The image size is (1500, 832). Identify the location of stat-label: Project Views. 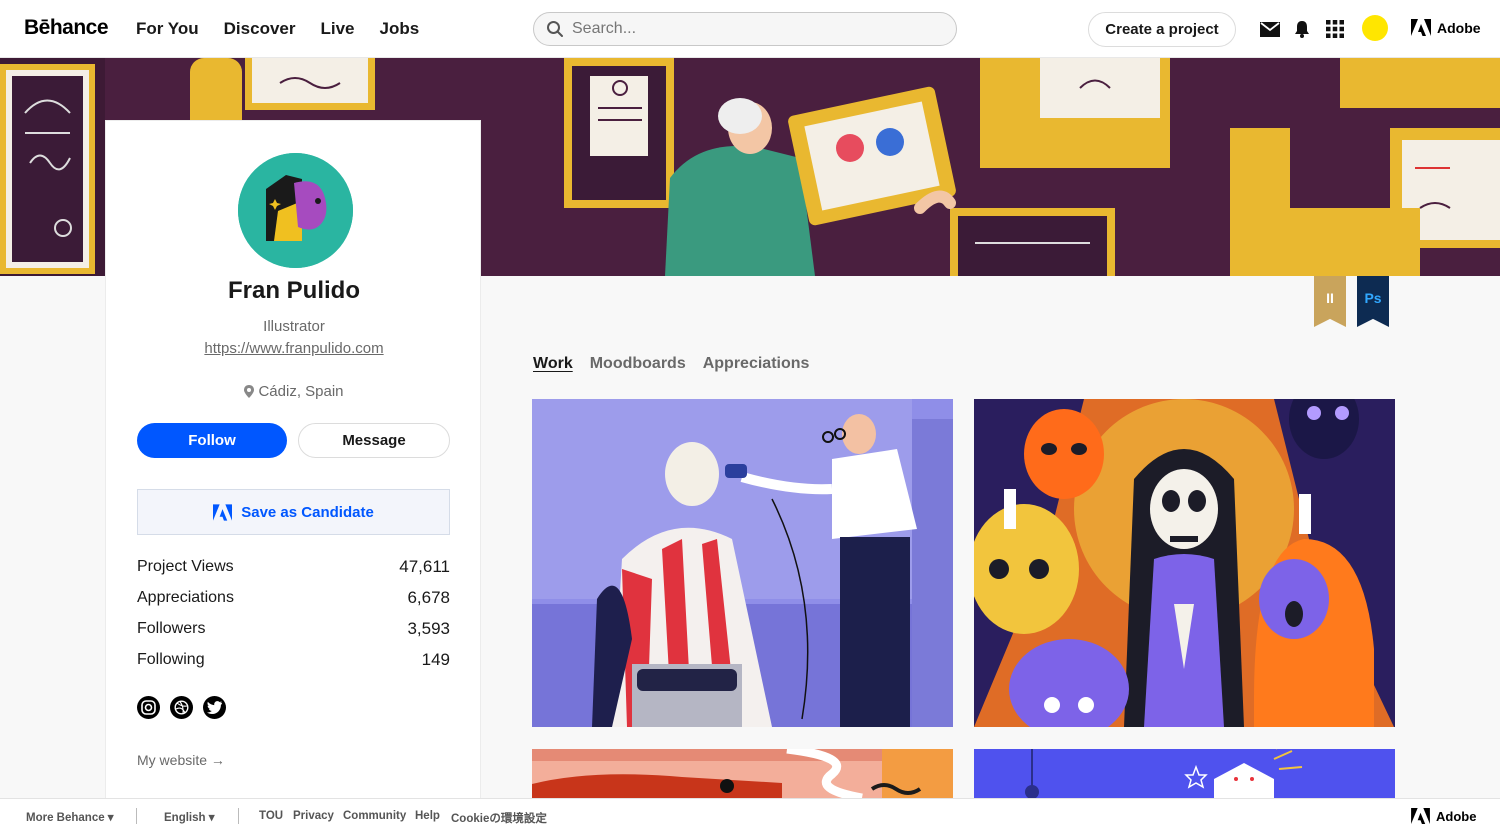
(185, 566).